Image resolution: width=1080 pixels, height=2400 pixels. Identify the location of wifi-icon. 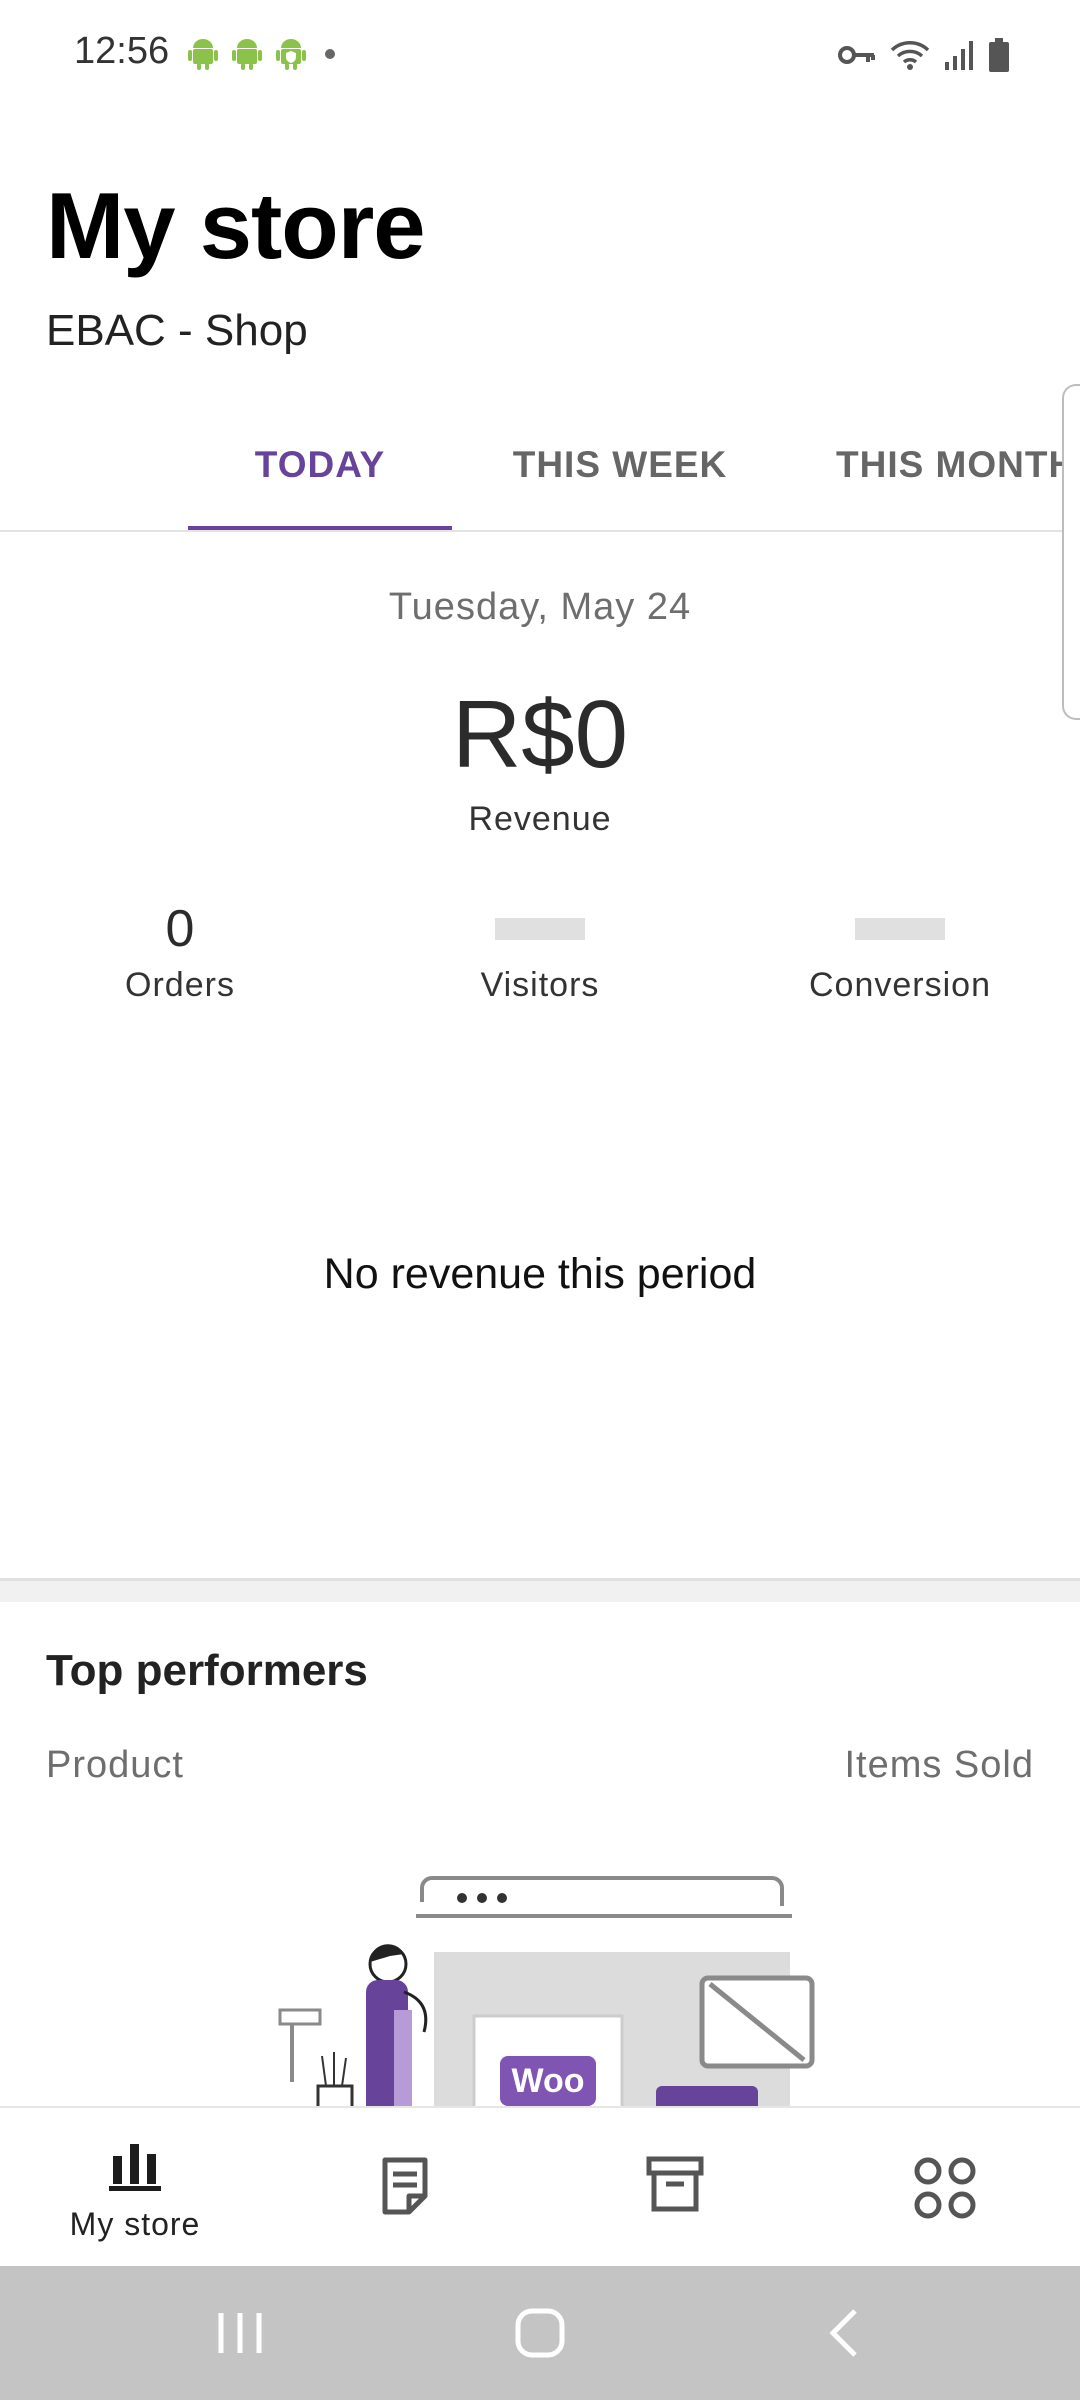
(910, 55).